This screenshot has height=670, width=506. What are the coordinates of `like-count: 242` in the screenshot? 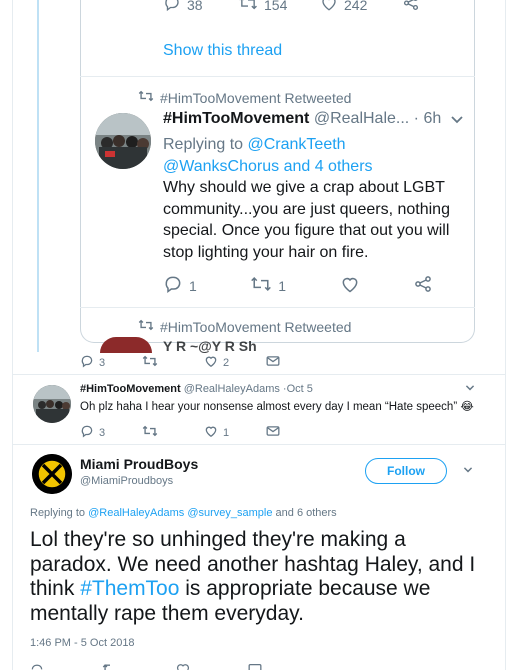 It's located at (356, 6).